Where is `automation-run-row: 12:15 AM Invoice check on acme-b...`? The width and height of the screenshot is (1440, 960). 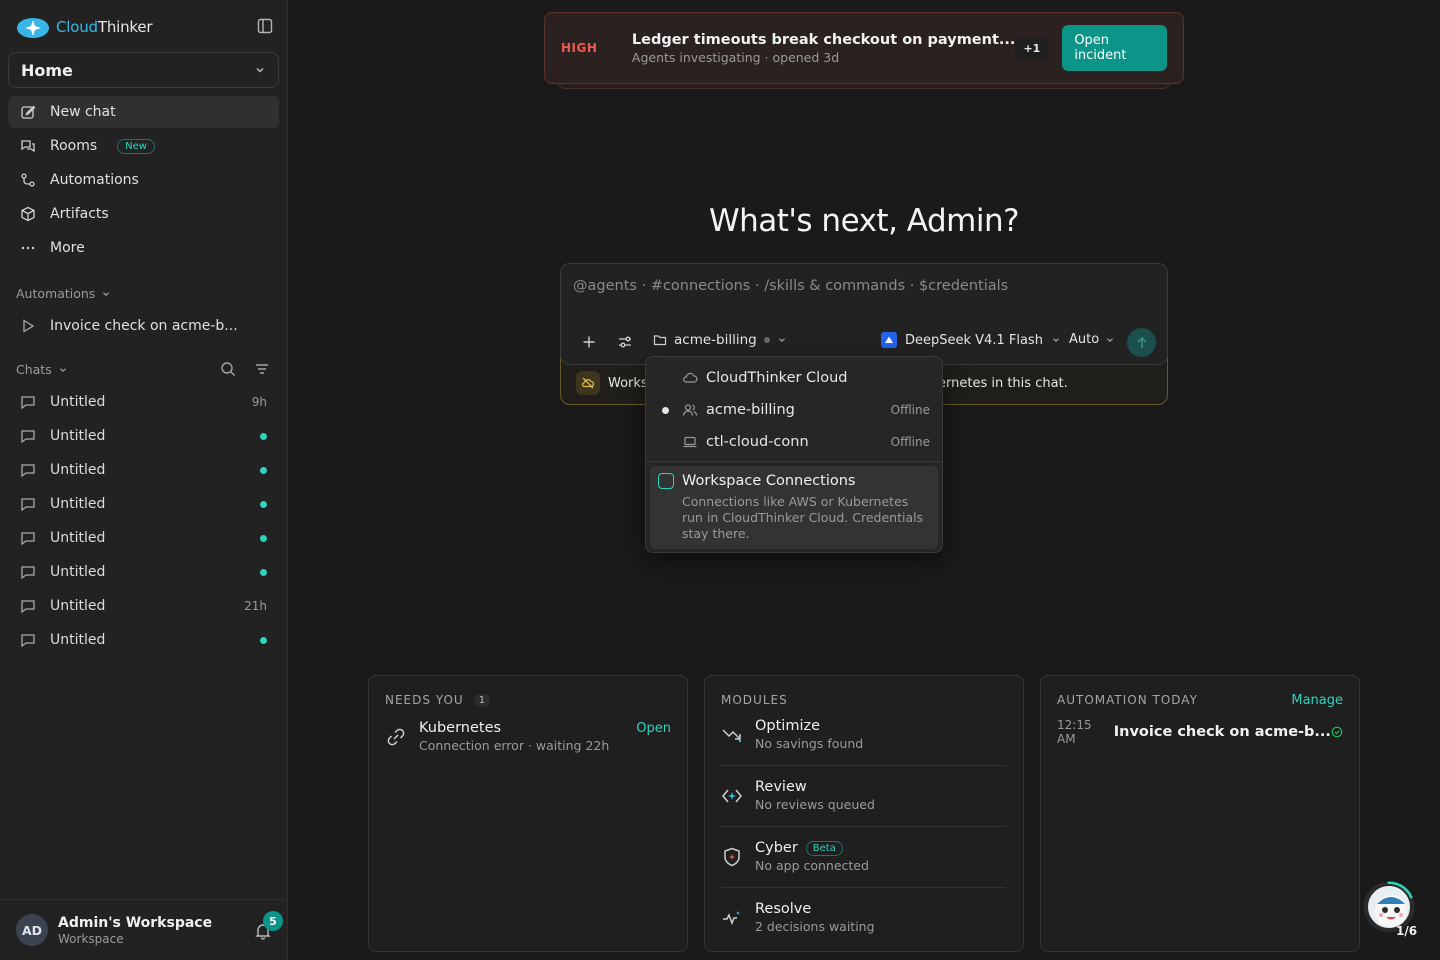
automation-run-row: 12:15 AM Invoice check on acme-b... is located at coordinates (1200, 732).